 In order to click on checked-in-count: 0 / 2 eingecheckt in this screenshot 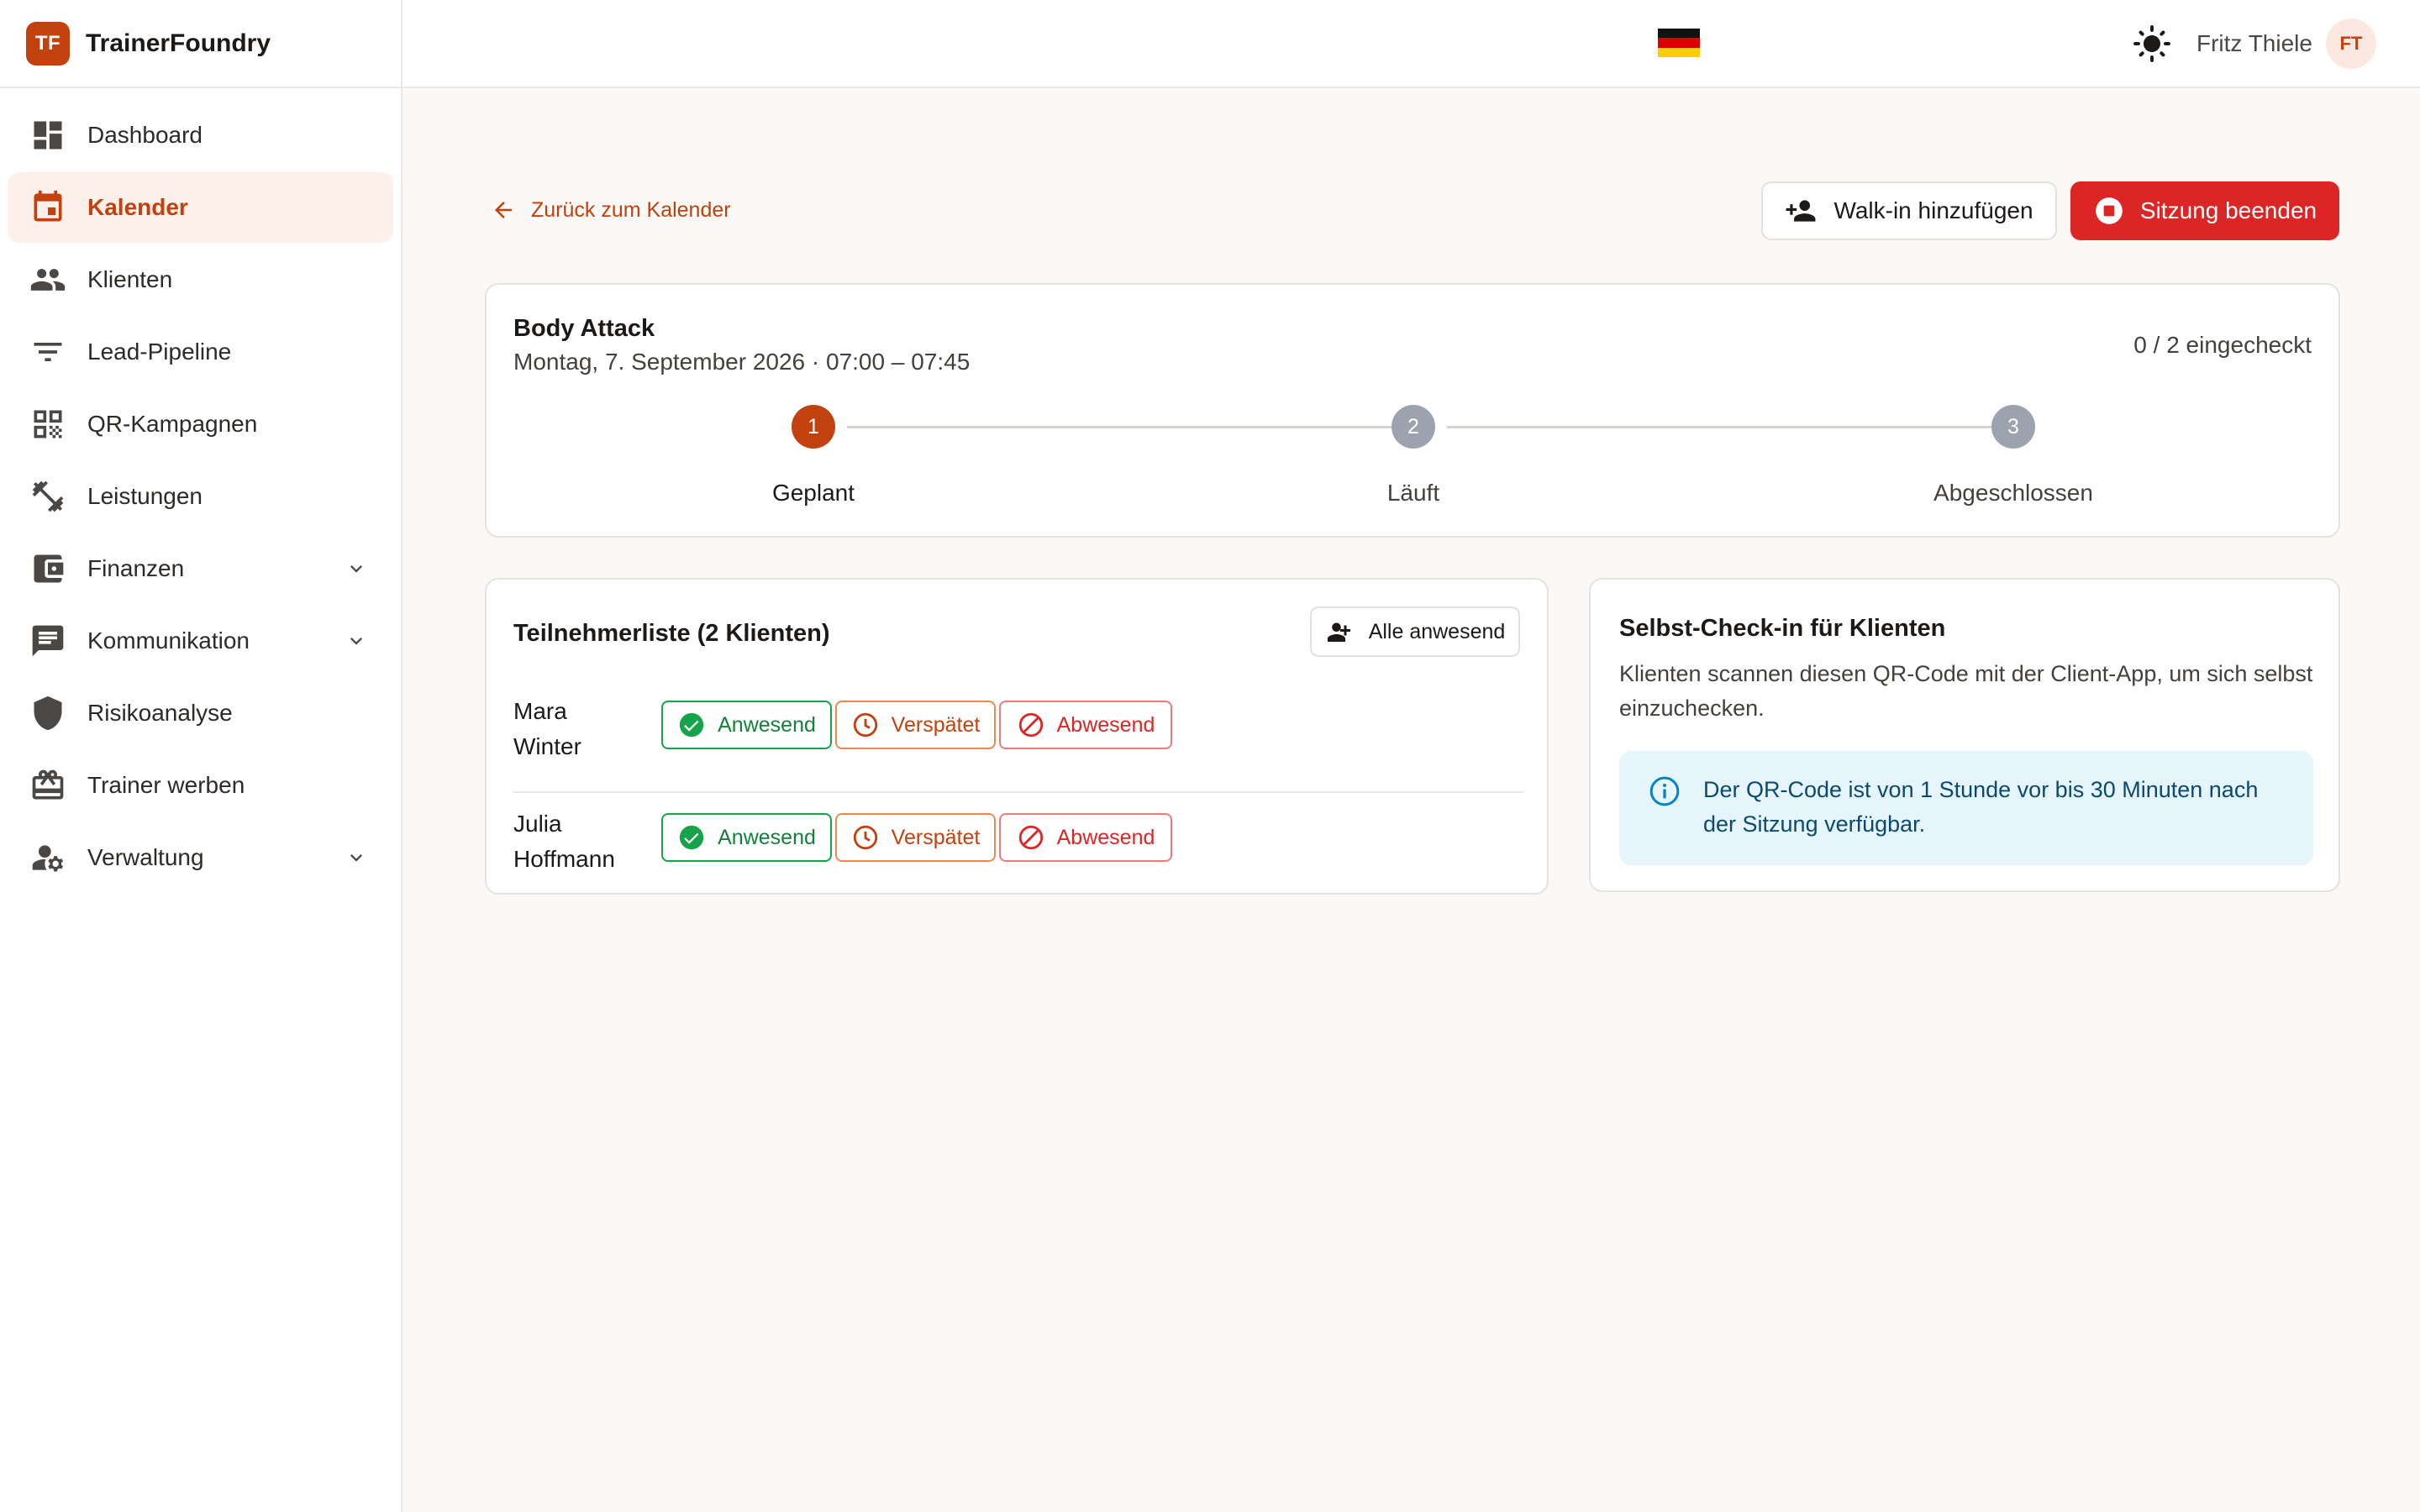, I will do `click(2222, 345)`.